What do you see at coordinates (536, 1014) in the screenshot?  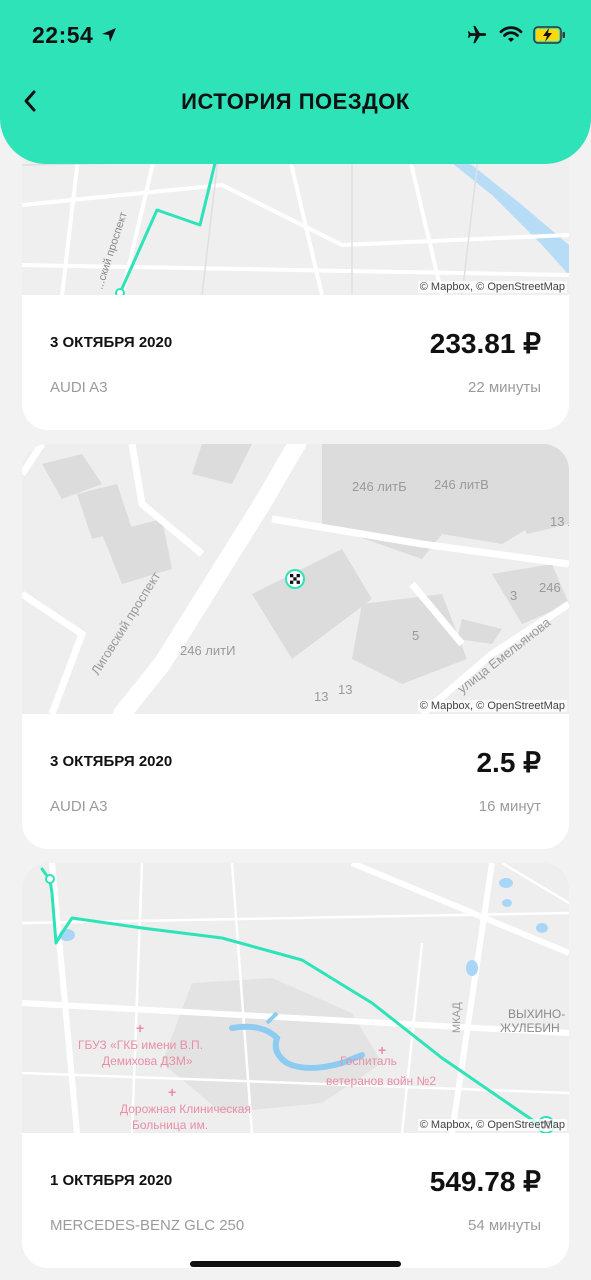 I see `map-label: ВЫХИНО-` at bounding box center [536, 1014].